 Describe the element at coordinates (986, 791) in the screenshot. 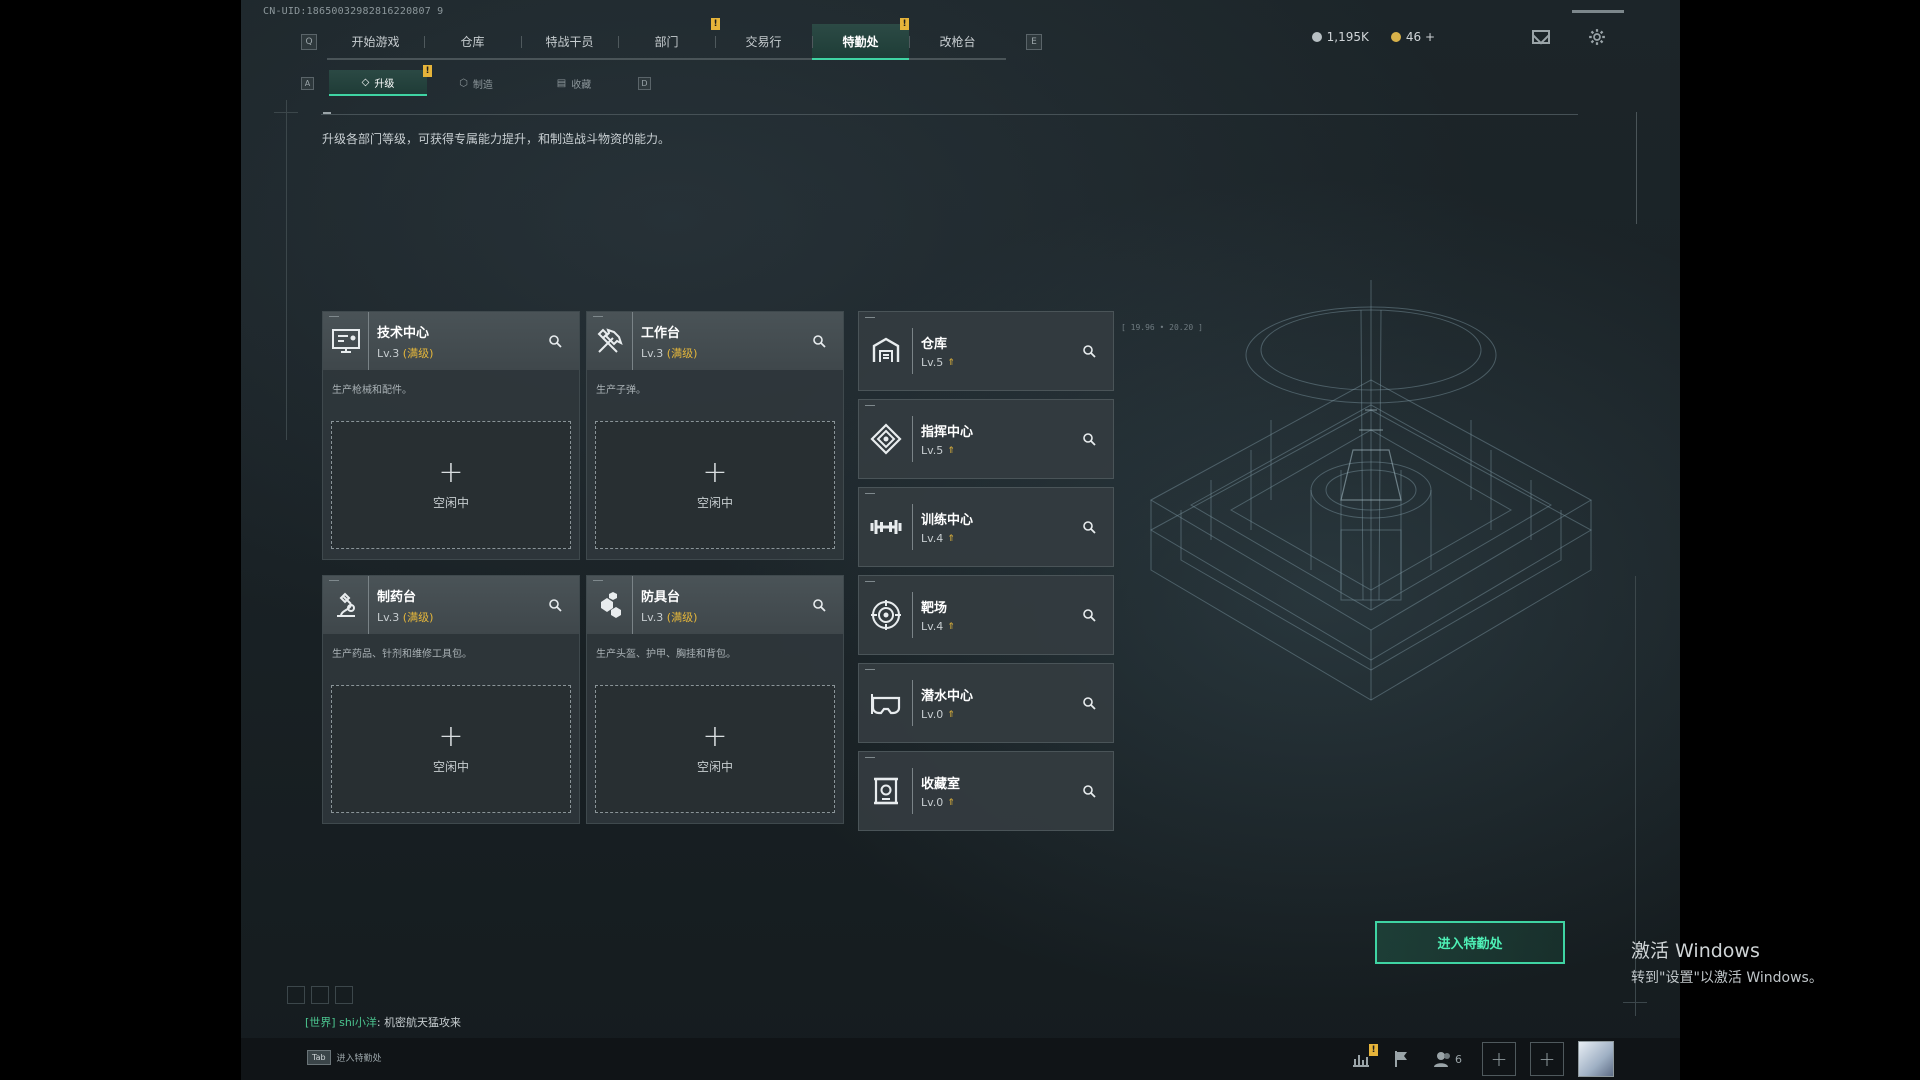

I see `dept-row-collection-room: 收藏室 Lv.0 ⇑` at that location.